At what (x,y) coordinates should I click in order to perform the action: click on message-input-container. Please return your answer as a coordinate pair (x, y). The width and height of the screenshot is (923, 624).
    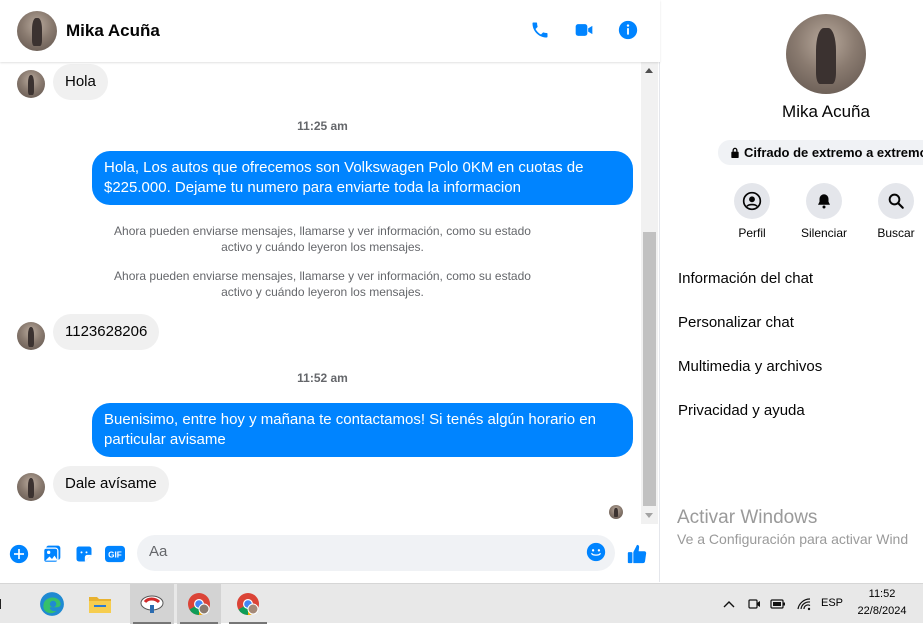
    Looking at the image, I should click on (376, 553).